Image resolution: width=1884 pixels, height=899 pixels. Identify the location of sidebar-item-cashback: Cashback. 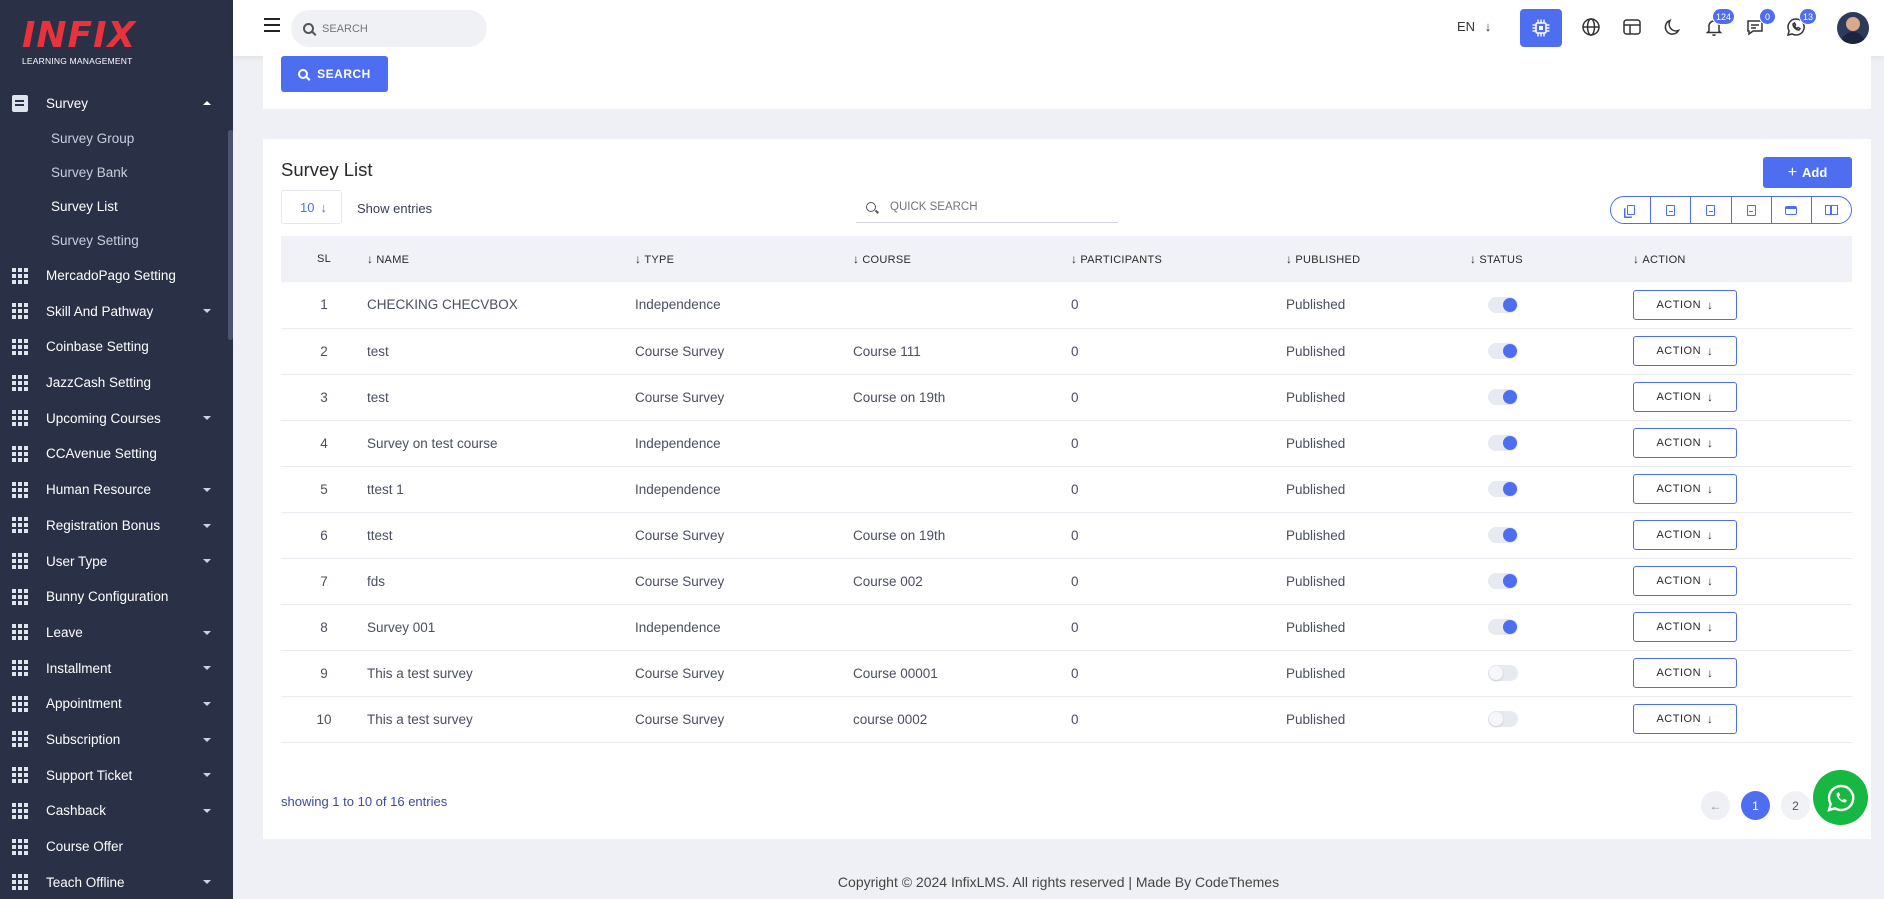
(116, 811).